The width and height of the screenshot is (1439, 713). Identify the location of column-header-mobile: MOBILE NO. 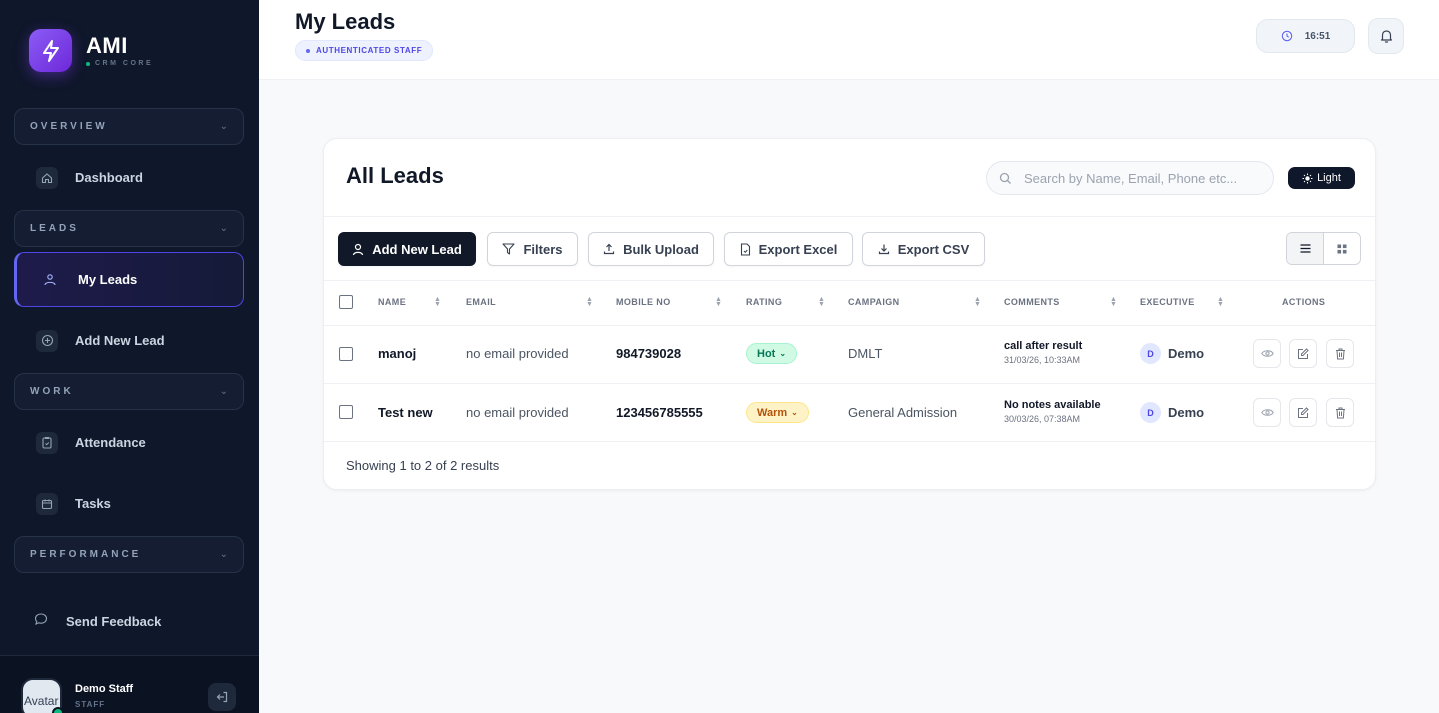
(643, 302).